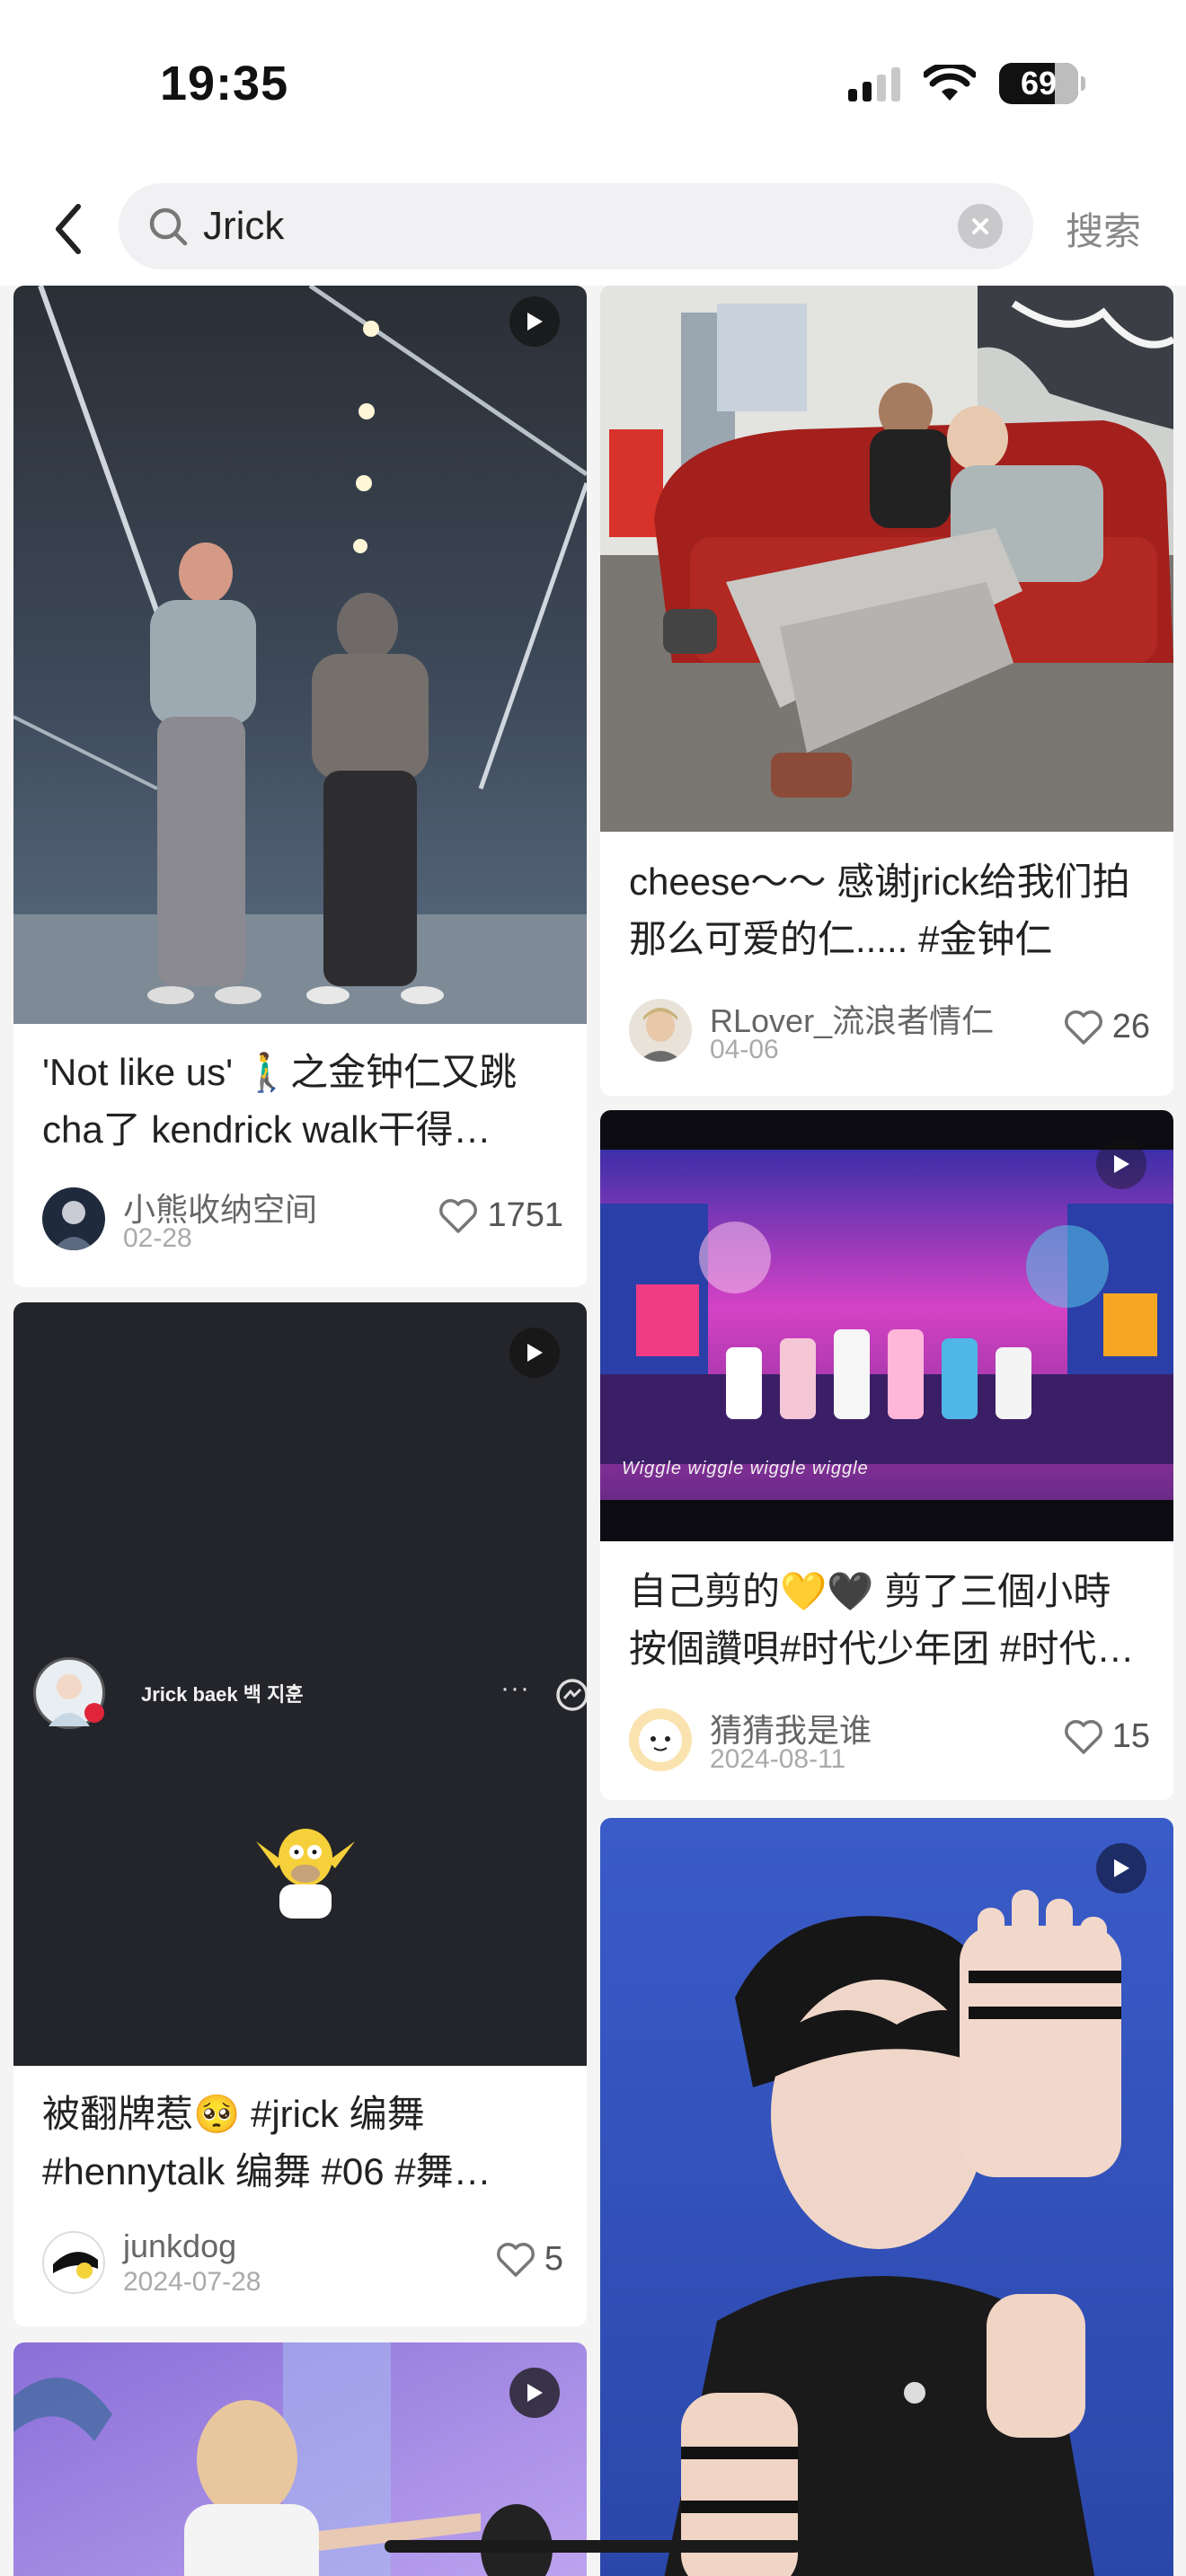  Describe the element at coordinates (1107, 1736) in the screenshot. I see `like-button: 15` at that location.